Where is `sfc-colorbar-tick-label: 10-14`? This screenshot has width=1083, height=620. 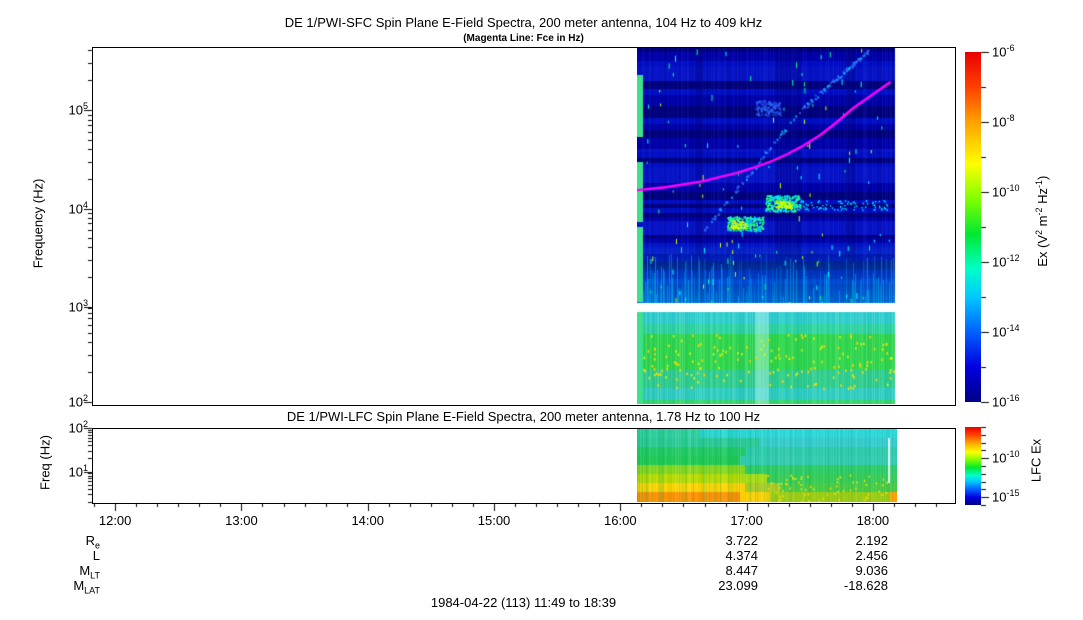 sfc-colorbar-tick-label: 10-14 is located at coordinates (1006, 331).